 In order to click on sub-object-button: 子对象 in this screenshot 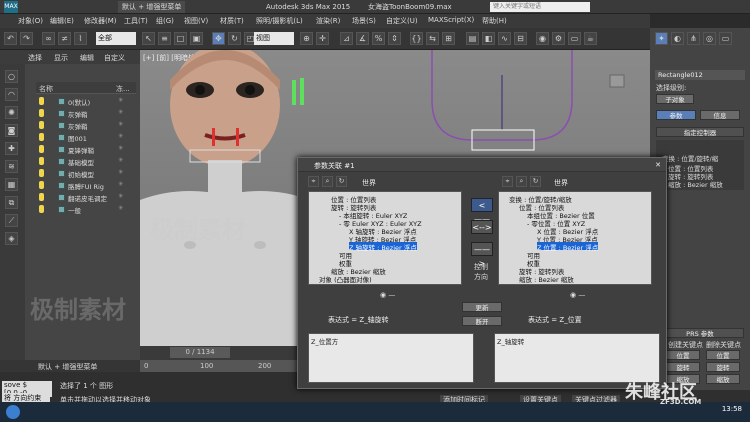, I will do `click(675, 99)`.